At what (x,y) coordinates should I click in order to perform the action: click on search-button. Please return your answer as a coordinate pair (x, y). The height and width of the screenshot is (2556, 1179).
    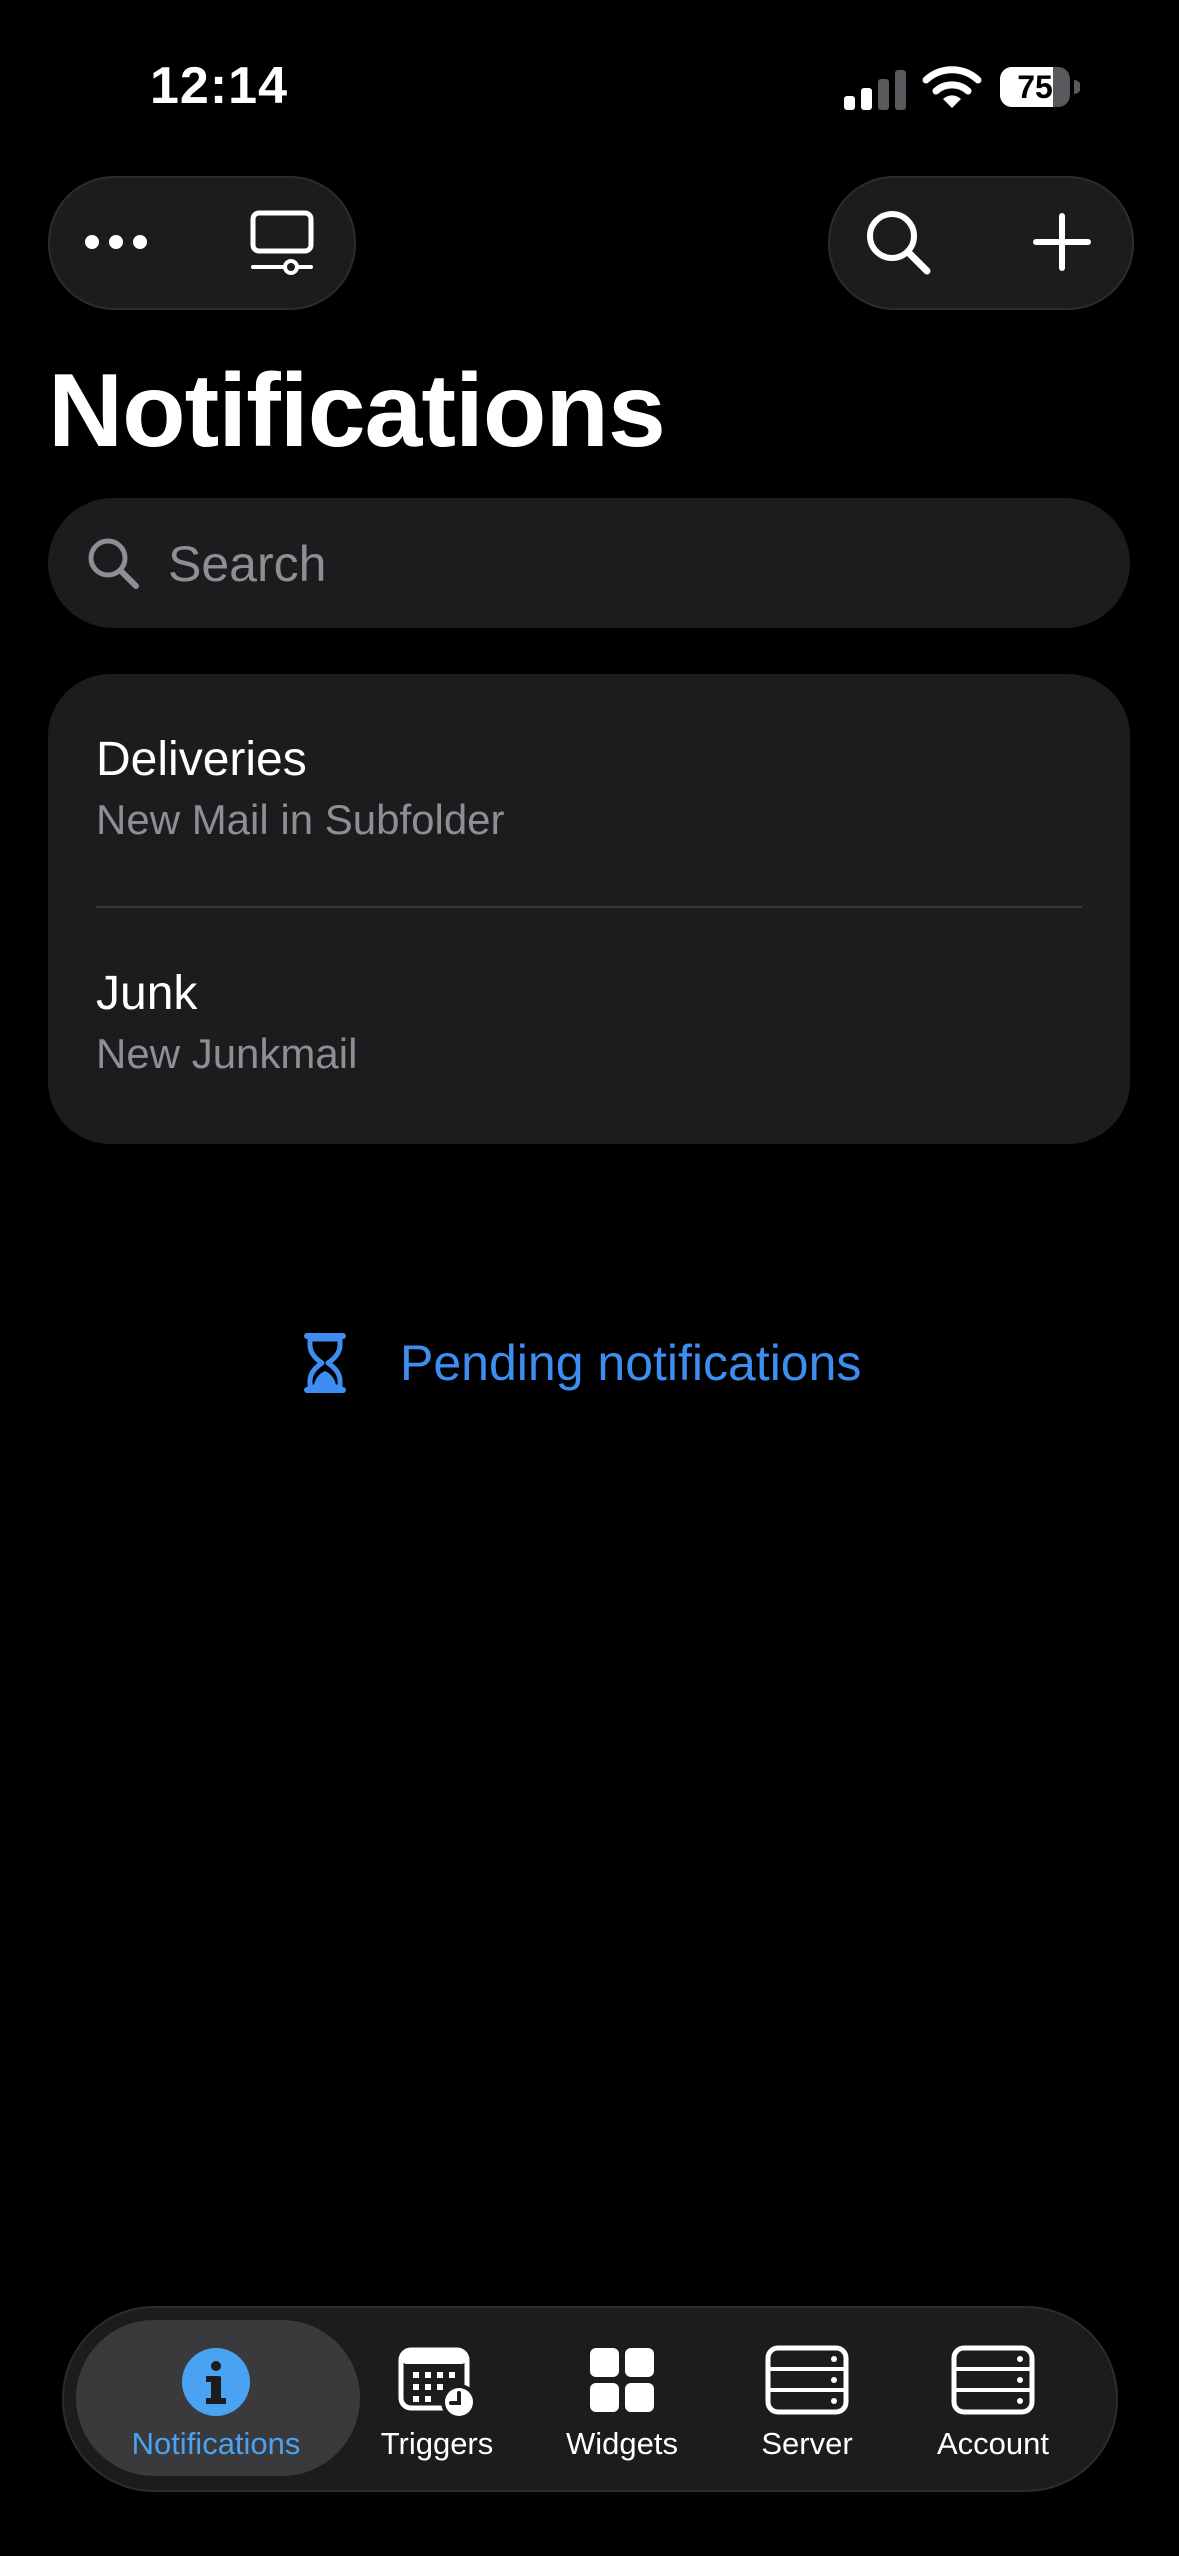
    Looking at the image, I should click on (898, 242).